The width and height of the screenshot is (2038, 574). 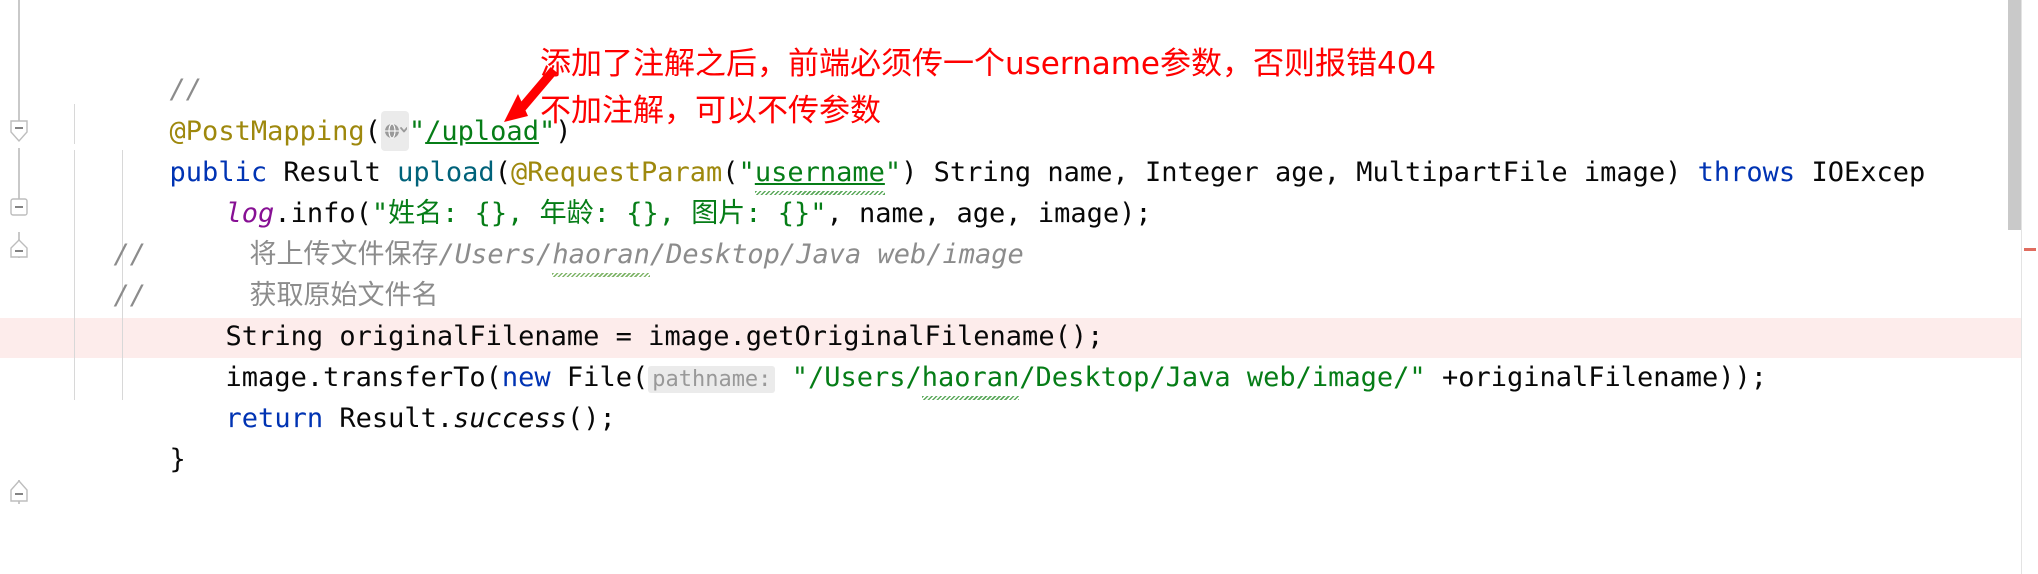 What do you see at coordinates (2030, 249) in the screenshot?
I see `error-stripe-marker` at bounding box center [2030, 249].